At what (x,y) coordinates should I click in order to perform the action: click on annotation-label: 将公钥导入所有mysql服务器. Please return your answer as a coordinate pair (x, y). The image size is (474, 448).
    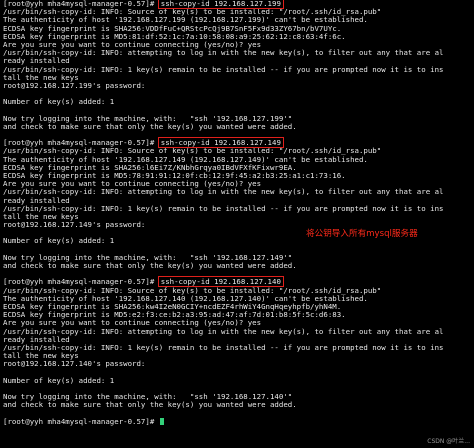
    Looking at the image, I should click on (362, 234).